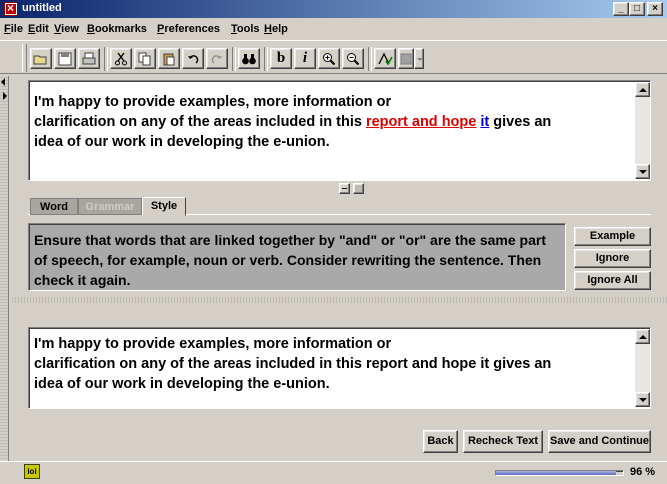 The width and height of the screenshot is (667, 484). I want to click on save-icon, so click(65, 58).